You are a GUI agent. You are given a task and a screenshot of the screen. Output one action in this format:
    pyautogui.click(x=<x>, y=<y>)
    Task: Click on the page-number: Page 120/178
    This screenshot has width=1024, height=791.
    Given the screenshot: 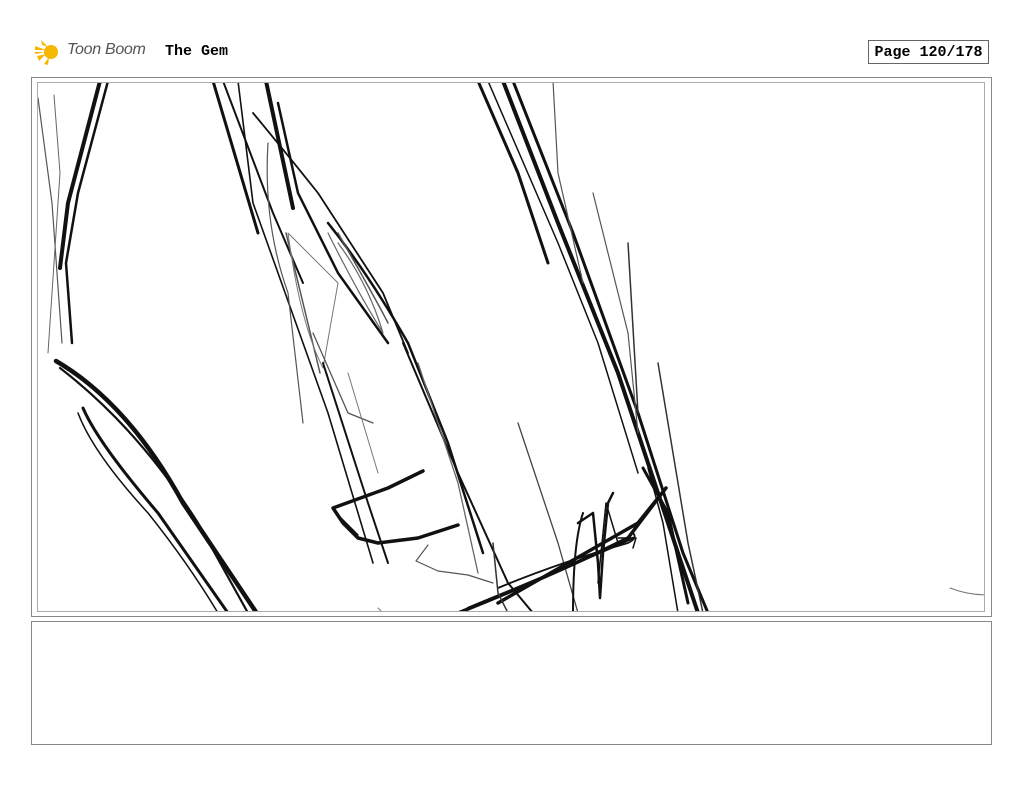 What is the action you would take?
    pyautogui.click(x=928, y=52)
    